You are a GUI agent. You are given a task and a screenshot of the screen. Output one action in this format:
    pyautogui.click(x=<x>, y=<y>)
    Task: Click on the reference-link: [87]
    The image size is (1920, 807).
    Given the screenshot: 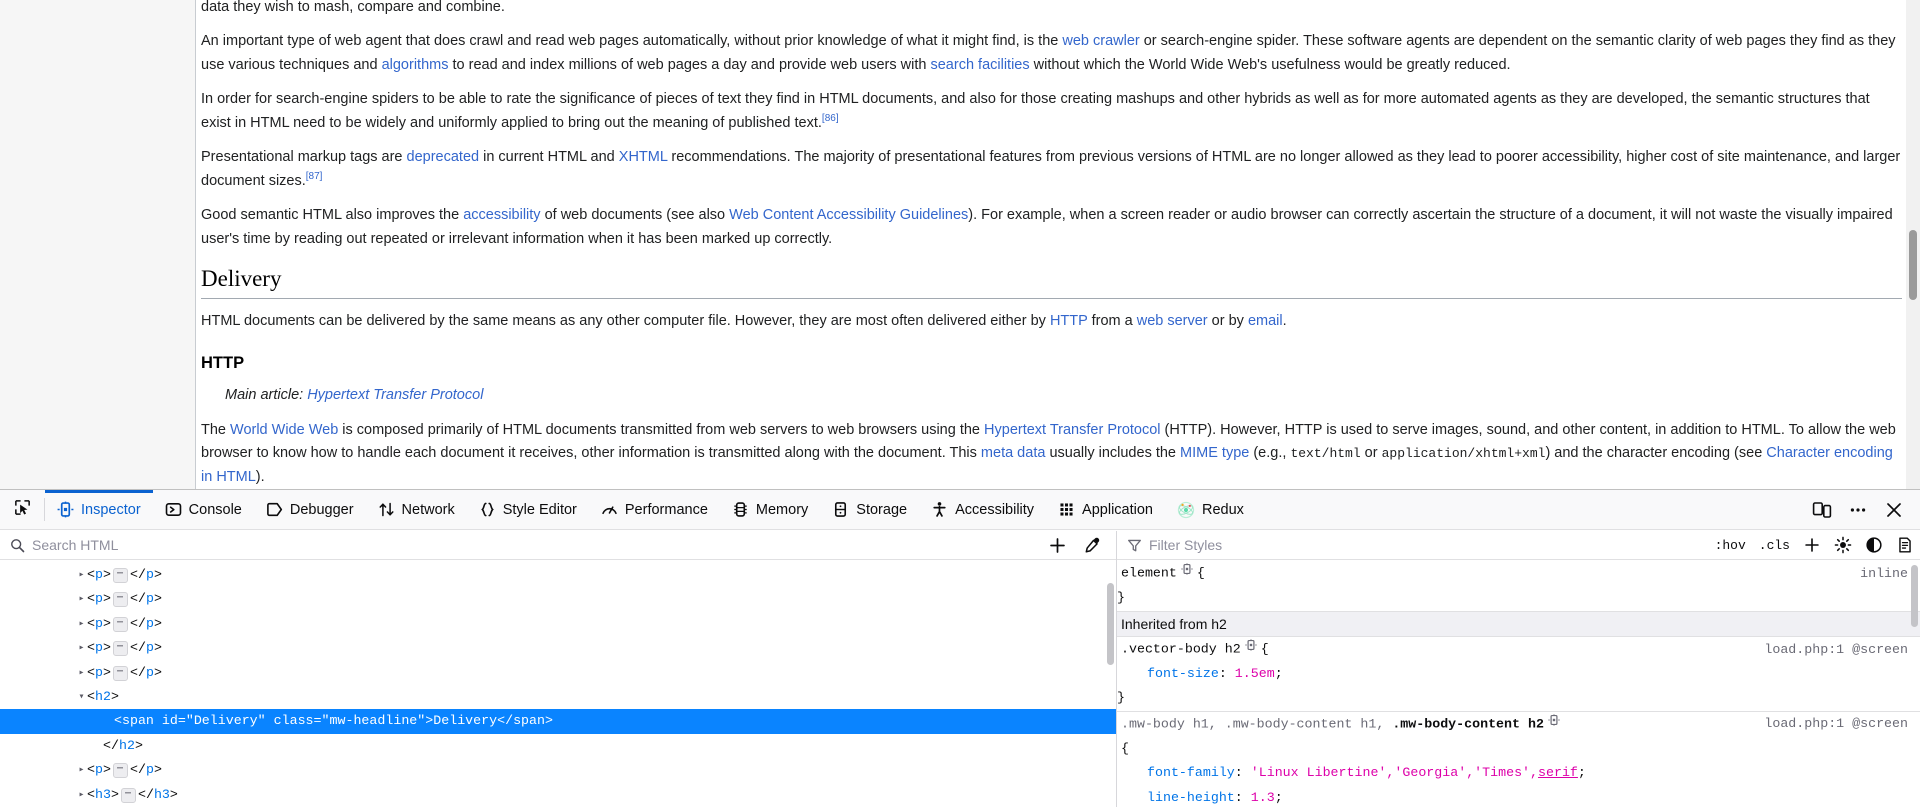 What is the action you would take?
    pyautogui.click(x=314, y=176)
    